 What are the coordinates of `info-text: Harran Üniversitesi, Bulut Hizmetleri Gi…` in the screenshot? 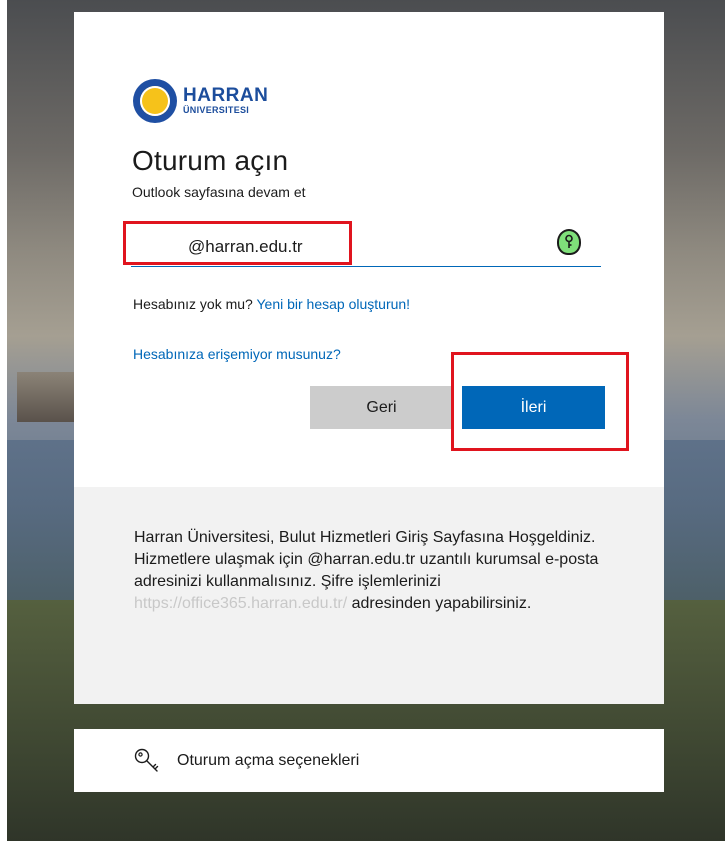 It's located at (369, 571).